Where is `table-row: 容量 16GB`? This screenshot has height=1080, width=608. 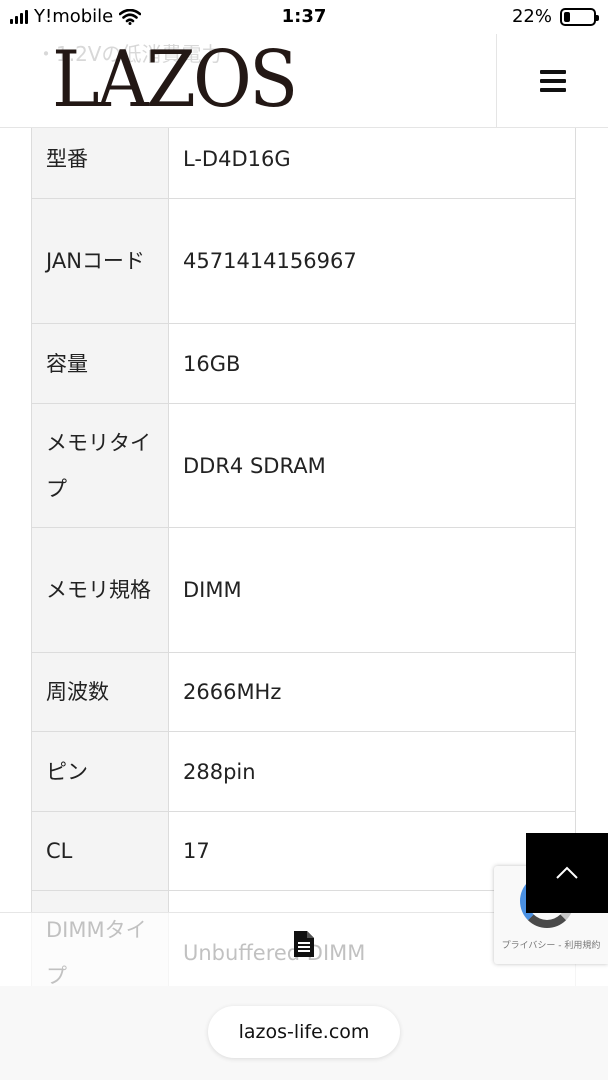
table-row: 容量 16GB is located at coordinates (303, 363).